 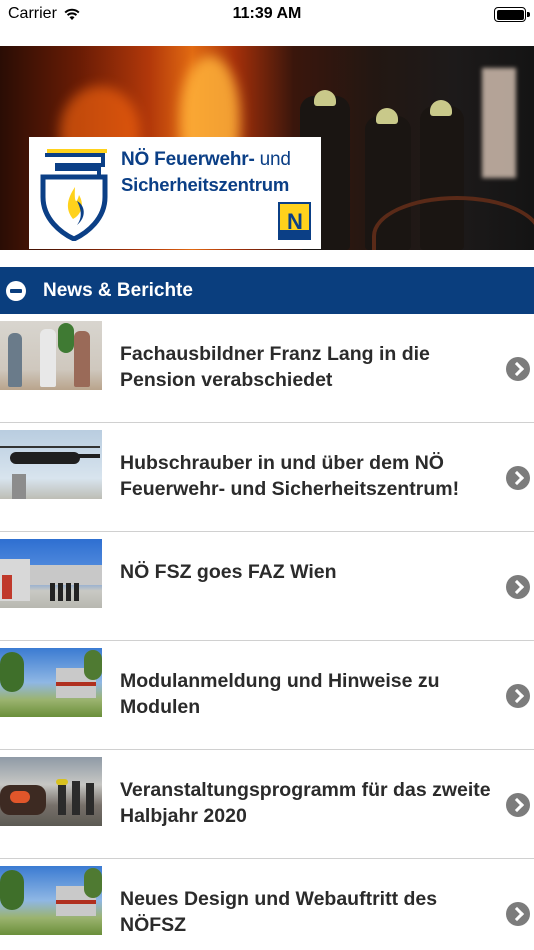 What do you see at coordinates (118, 290) in the screenshot?
I see `section-title: News & Berichte` at bounding box center [118, 290].